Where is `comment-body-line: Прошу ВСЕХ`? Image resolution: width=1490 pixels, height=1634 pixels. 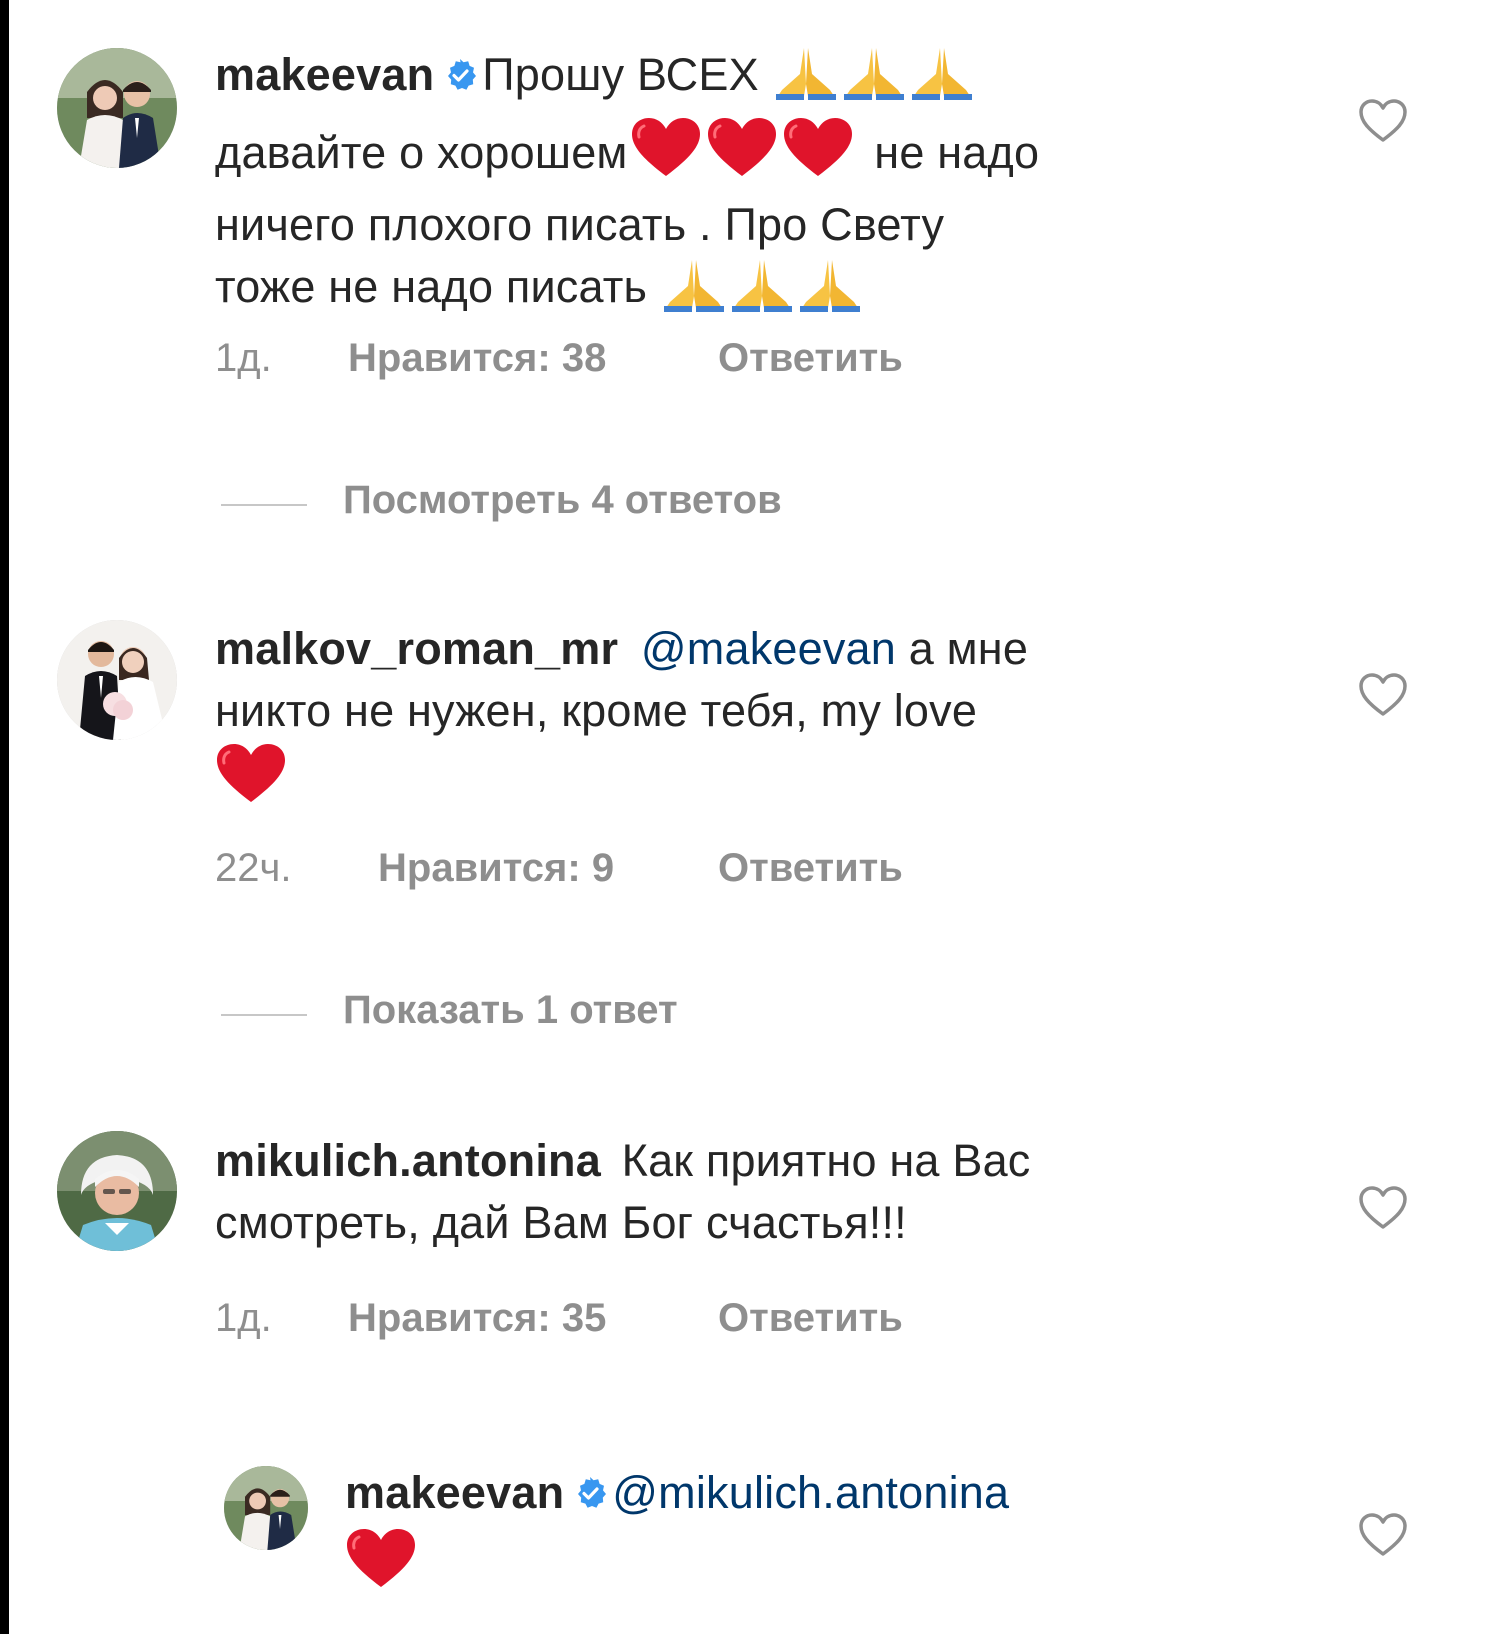 comment-body-line: Прошу ВСЕХ is located at coordinates (620, 74).